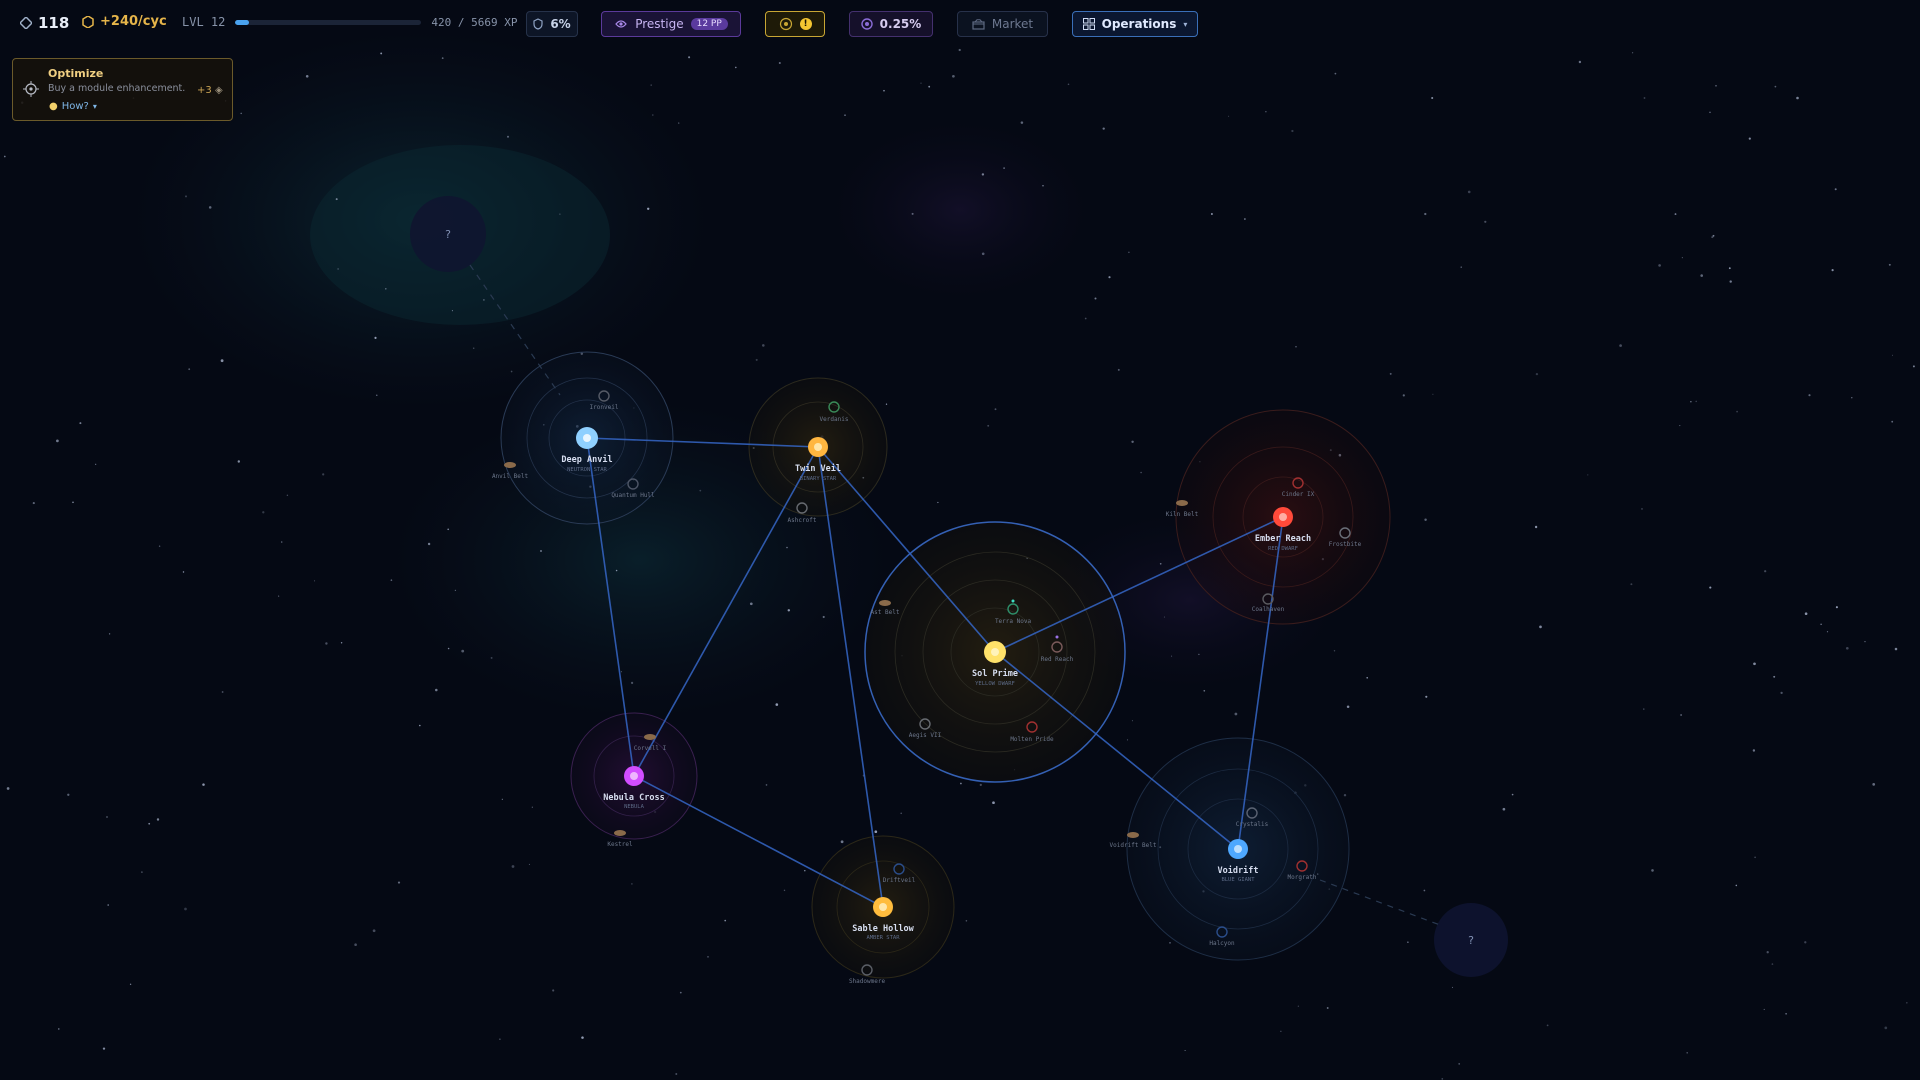  Describe the element at coordinates (818, 479) in the screenshot. I see `system-type: BINARY STAR` at that location.